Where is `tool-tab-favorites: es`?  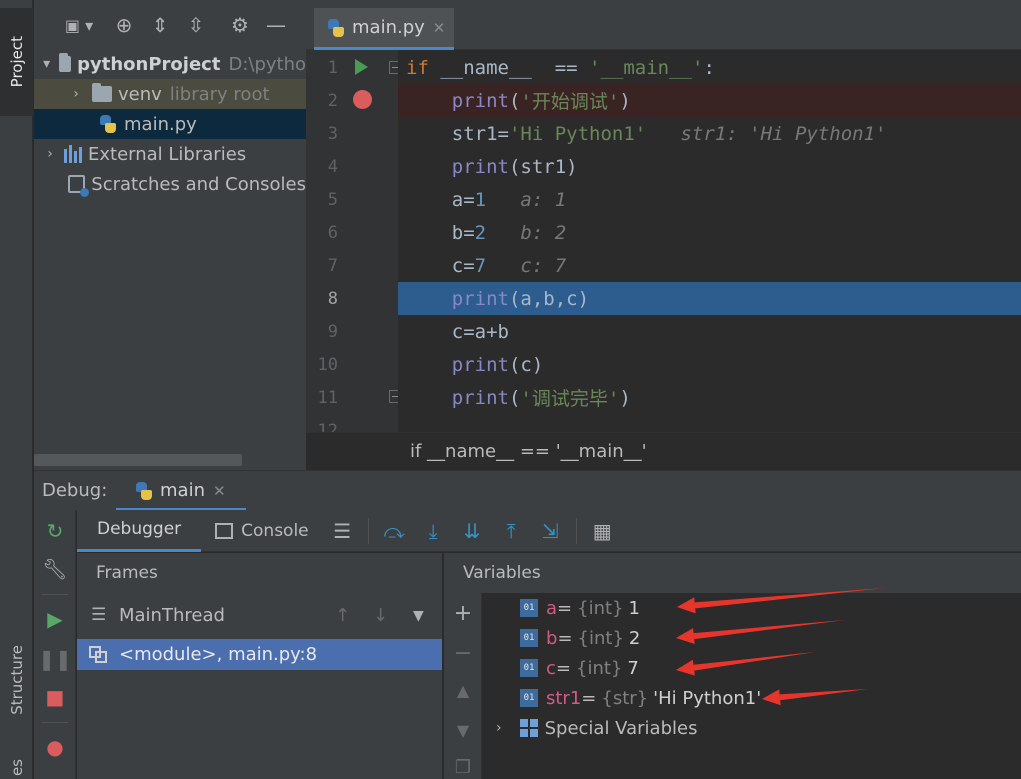 tool-tab-favorites: es is located at coordinates (16, 767).